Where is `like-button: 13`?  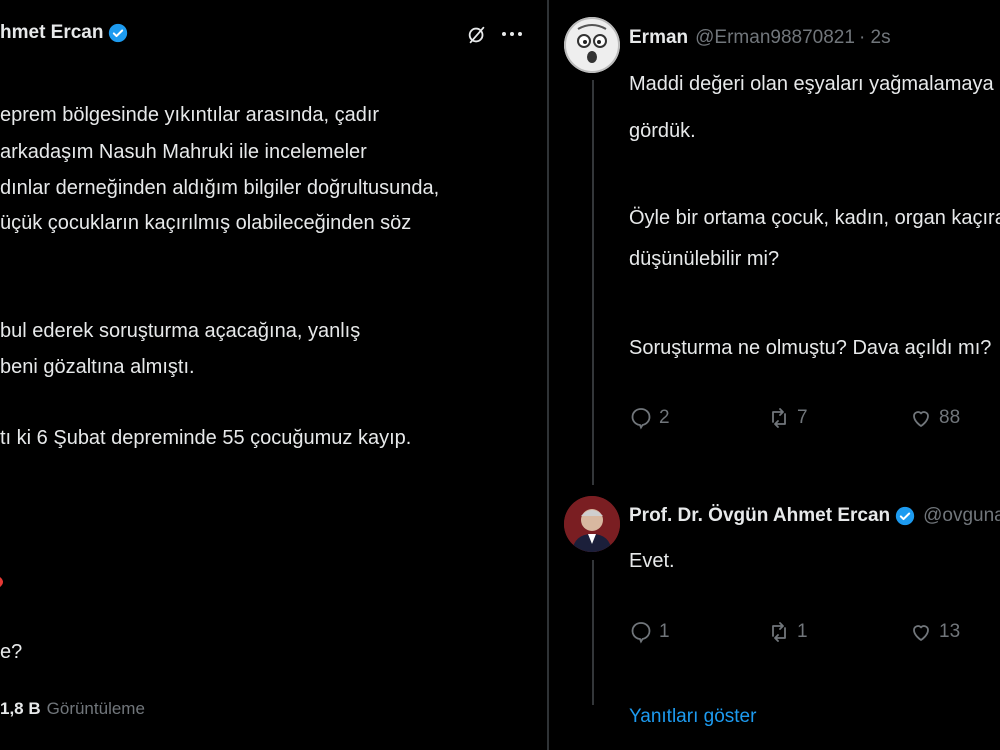
like-button: 13 is located at coordinates (934, 632).